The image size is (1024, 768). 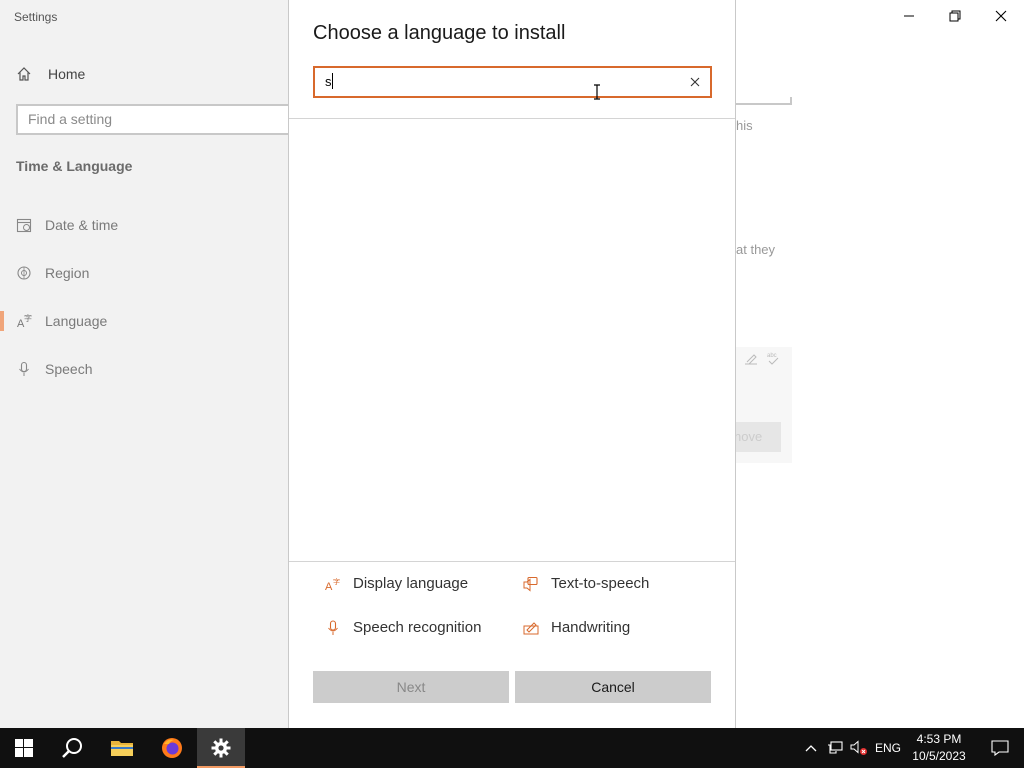 I want to click on svg-text: abc, so click(x=772, y=356).